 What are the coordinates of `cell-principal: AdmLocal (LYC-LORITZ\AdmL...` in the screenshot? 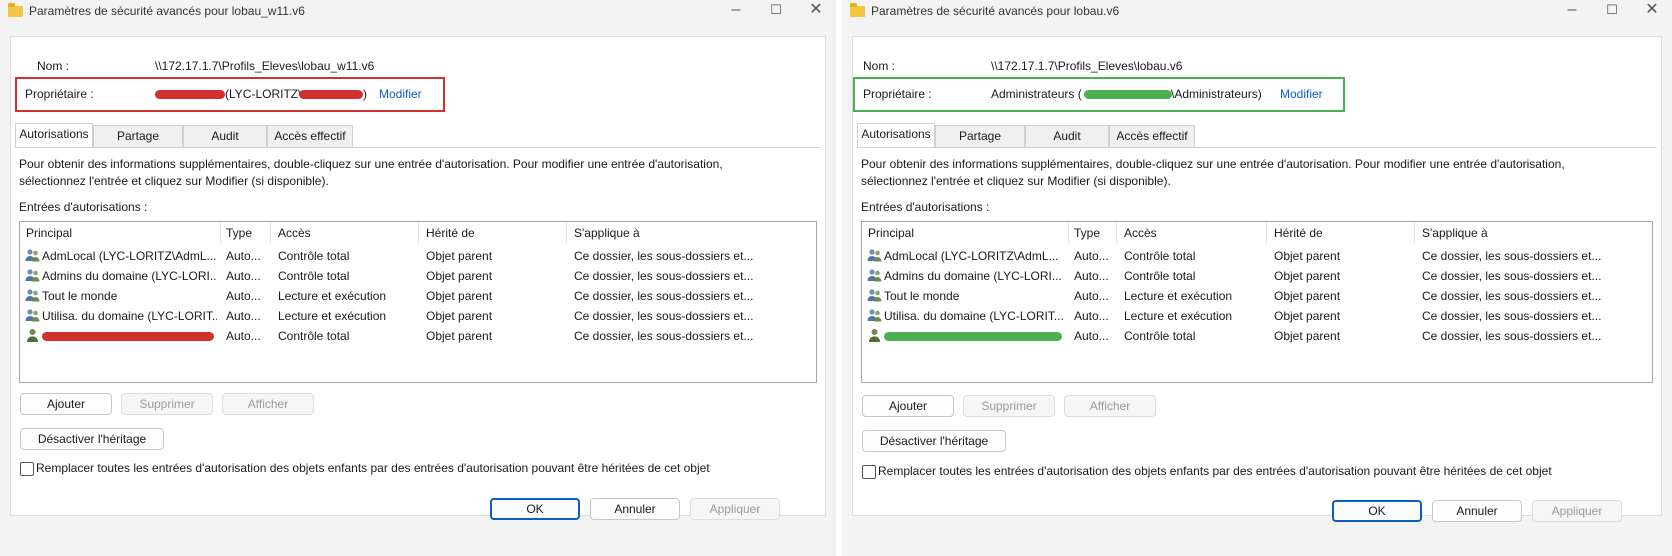 It's located at (971, 256).